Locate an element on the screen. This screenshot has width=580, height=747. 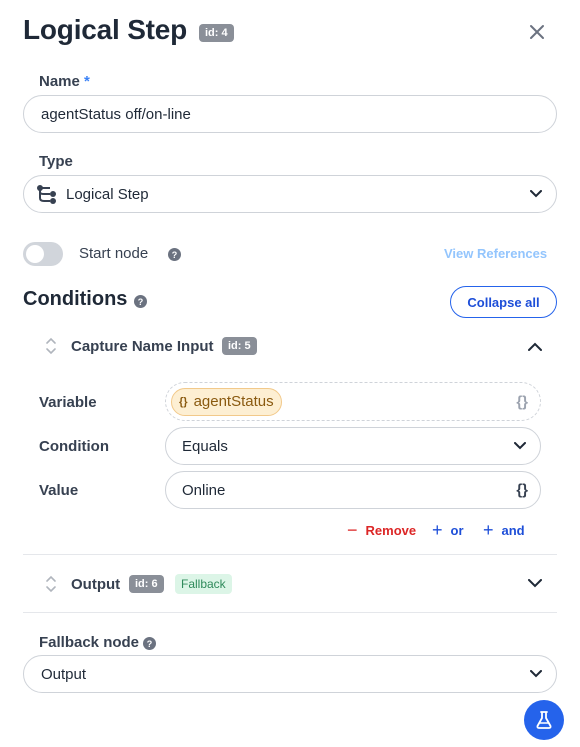
test-fab-button is located at coordinates (544, 720).